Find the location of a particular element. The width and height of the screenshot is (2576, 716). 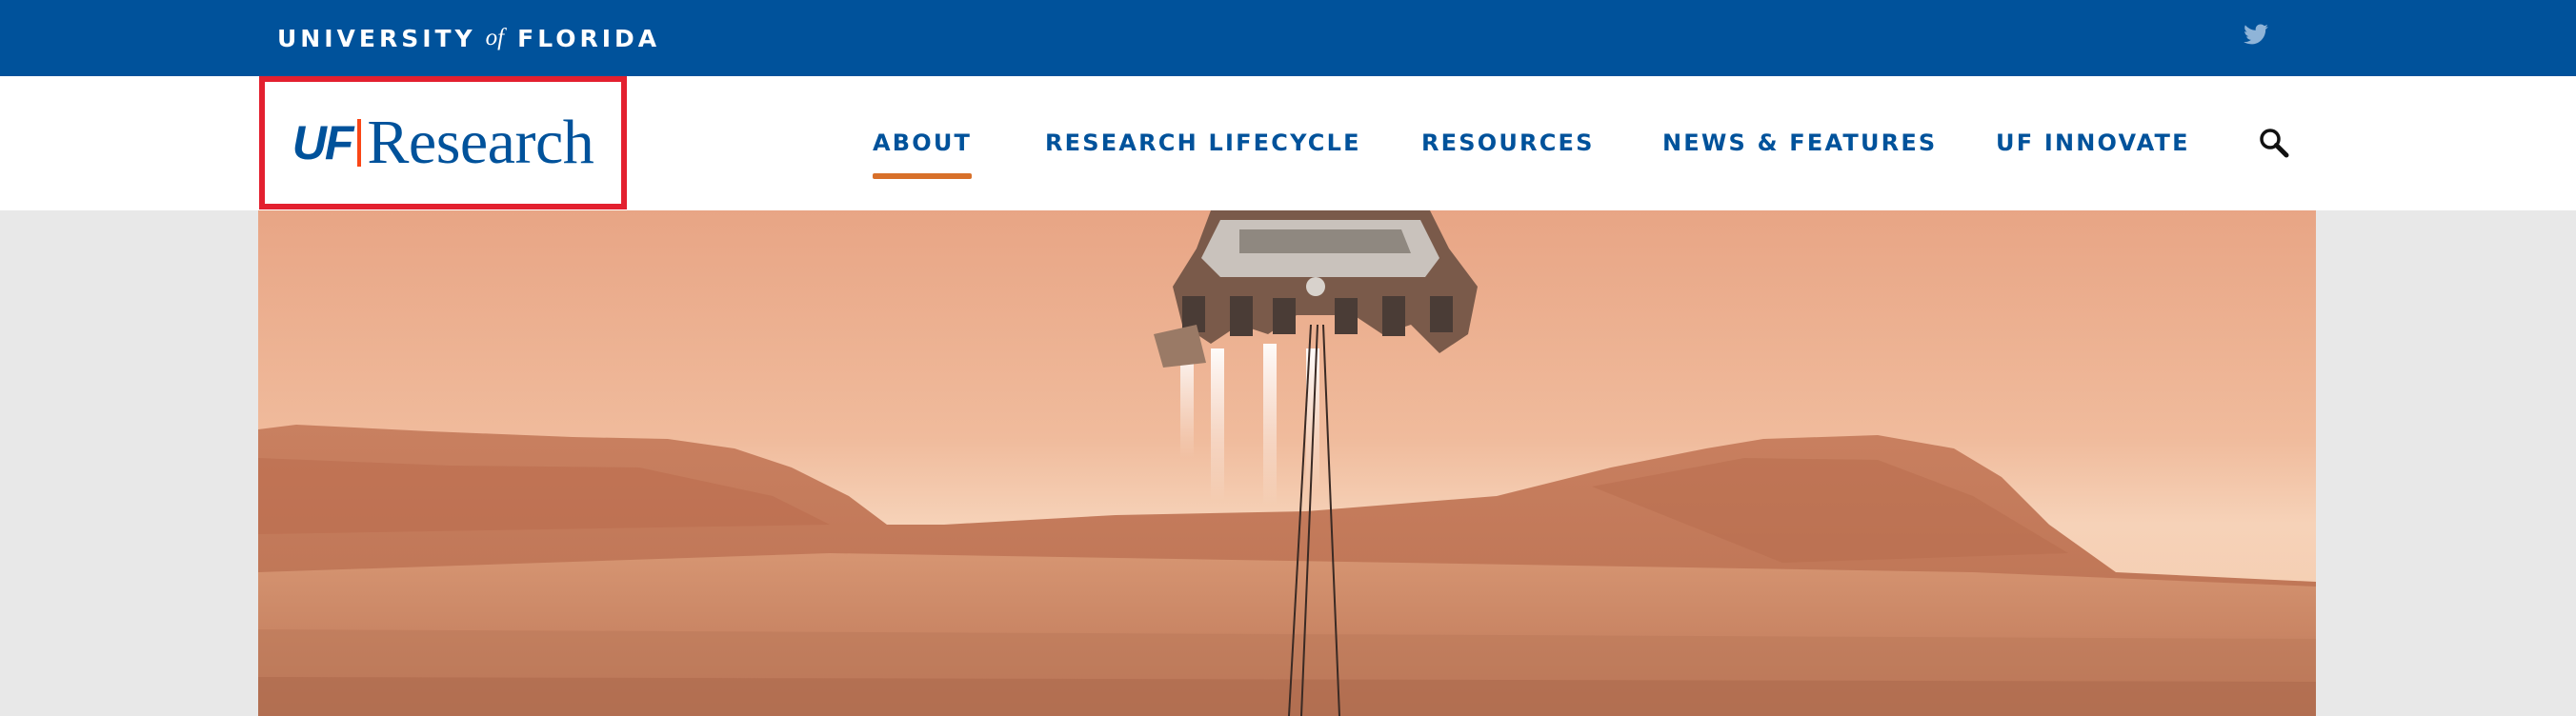

wordmark-of: of is located at coordinates (495, 37).